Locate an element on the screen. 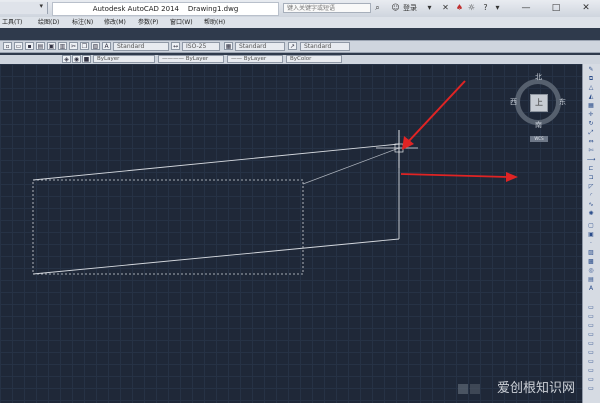 The width and height of the screenshot is (600, 403). compass-west: 西 is located at coordinates (513, 102).